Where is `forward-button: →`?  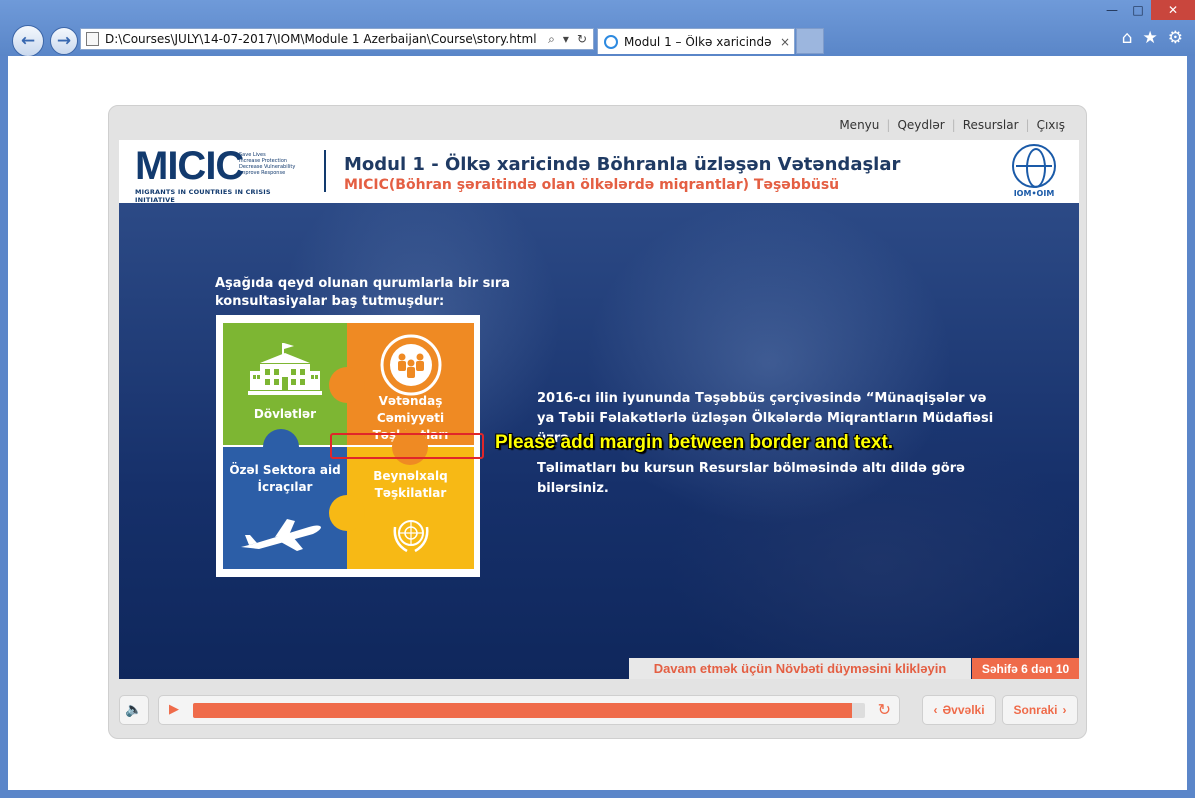
forward-button: → is located at coordinates (64, 41).